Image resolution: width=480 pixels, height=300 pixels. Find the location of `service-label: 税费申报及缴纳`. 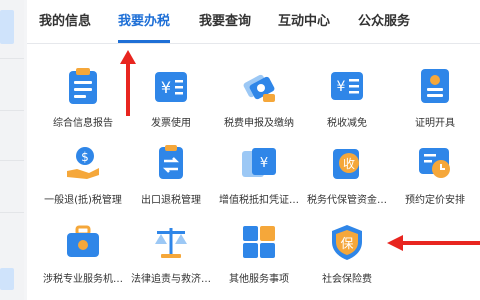

service-label: 税费申报及缴纳 is located at coordinates (259, 123).